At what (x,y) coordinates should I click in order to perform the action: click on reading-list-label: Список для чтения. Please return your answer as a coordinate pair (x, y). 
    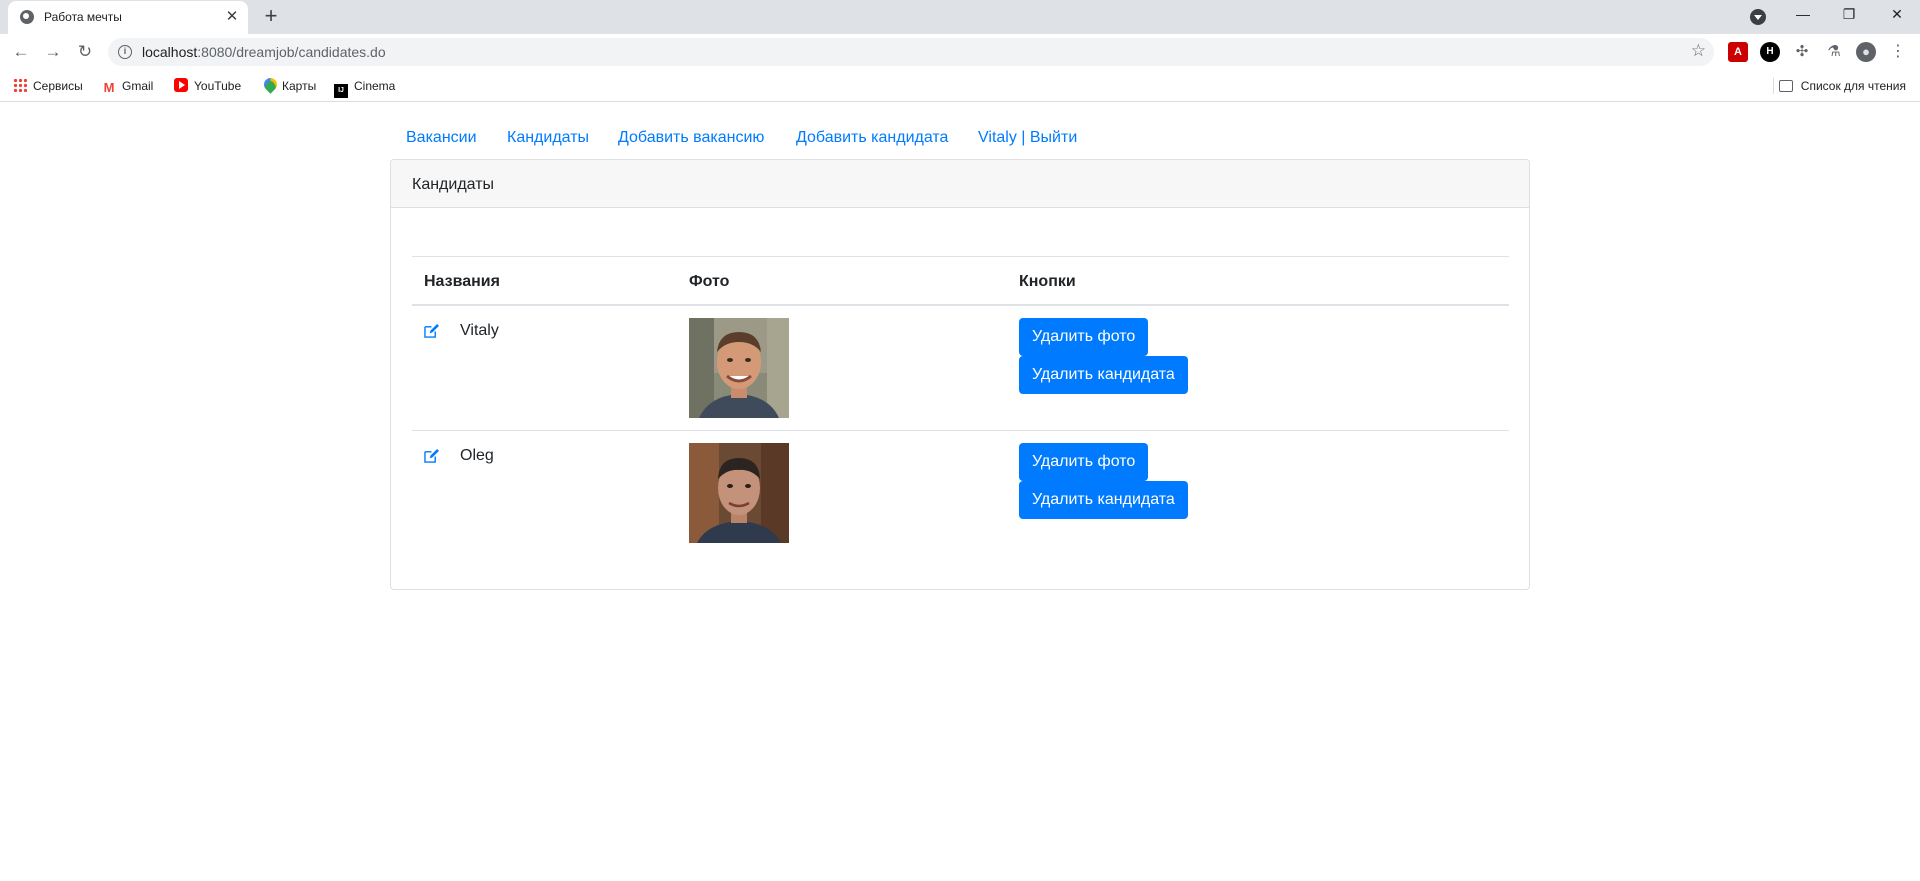
    Looking at the image, I should click on (1853, 86).